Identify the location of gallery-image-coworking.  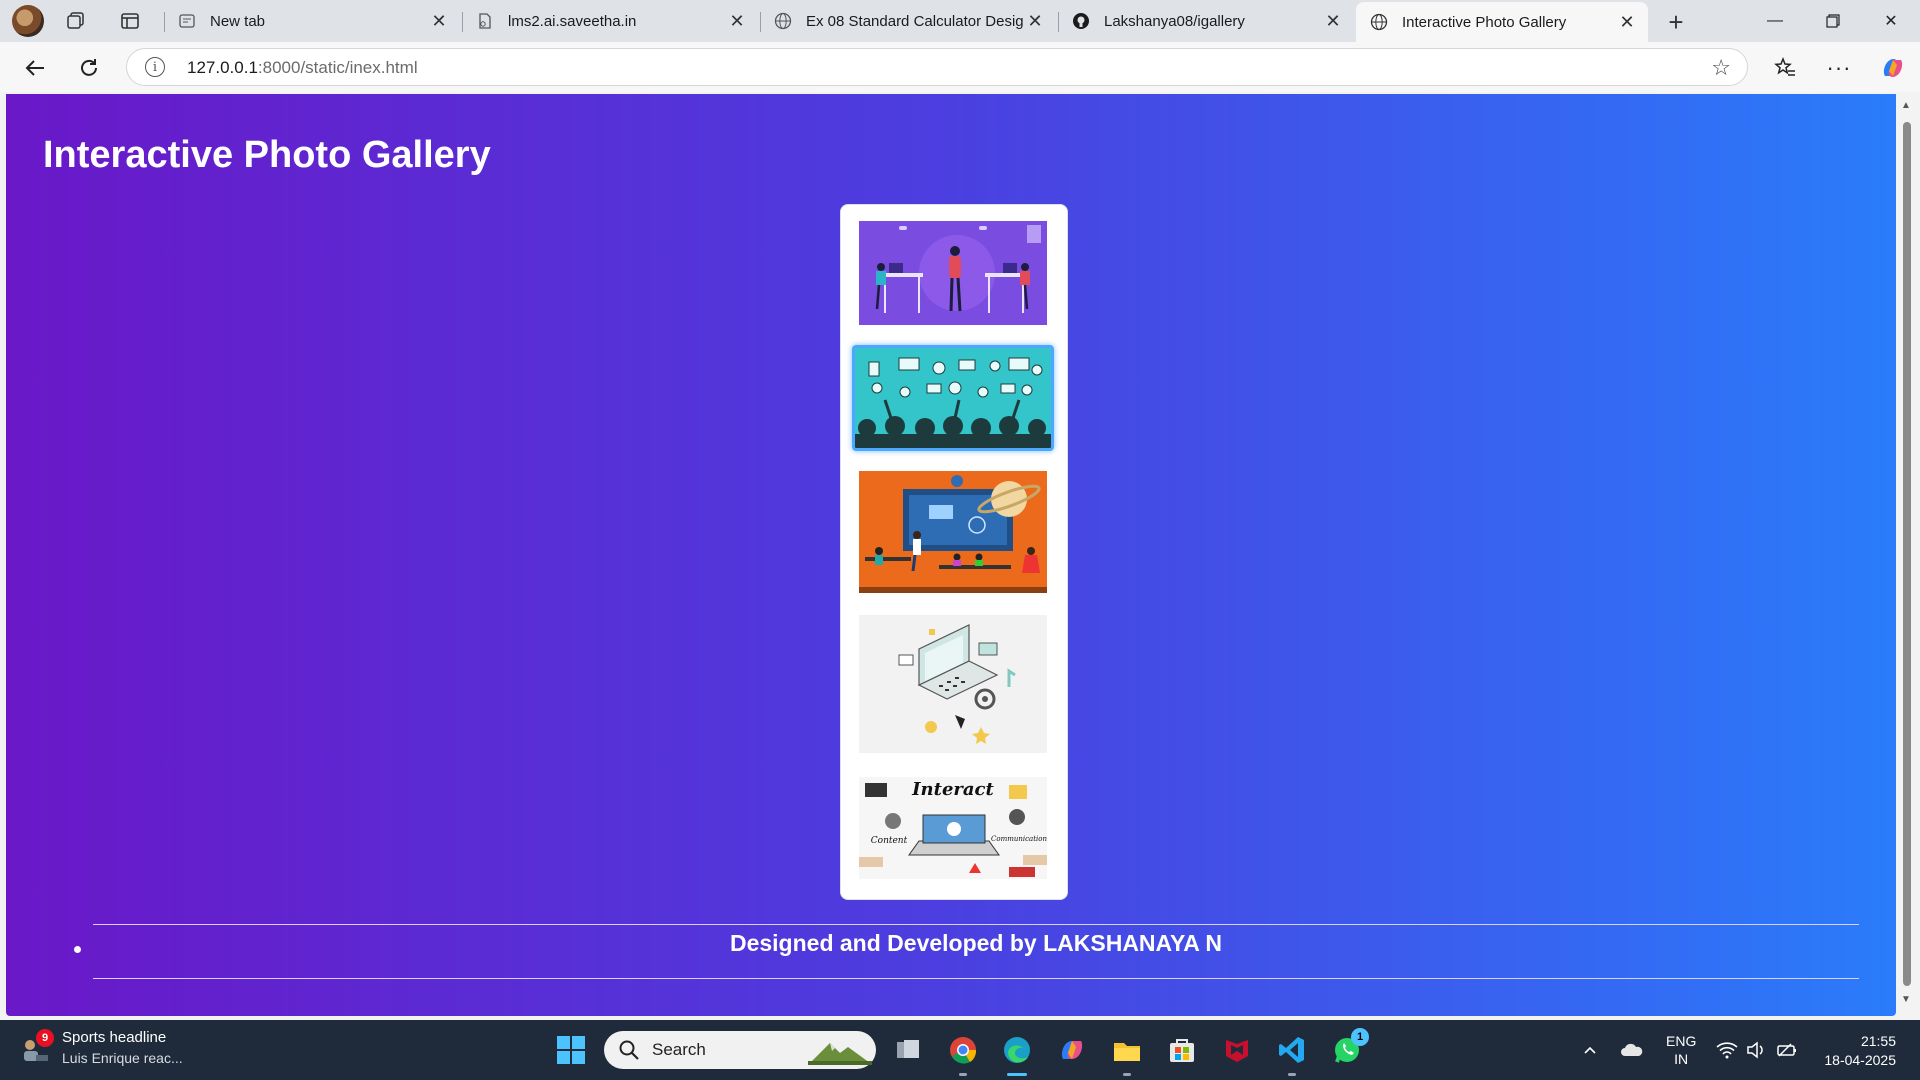
(953, 273).